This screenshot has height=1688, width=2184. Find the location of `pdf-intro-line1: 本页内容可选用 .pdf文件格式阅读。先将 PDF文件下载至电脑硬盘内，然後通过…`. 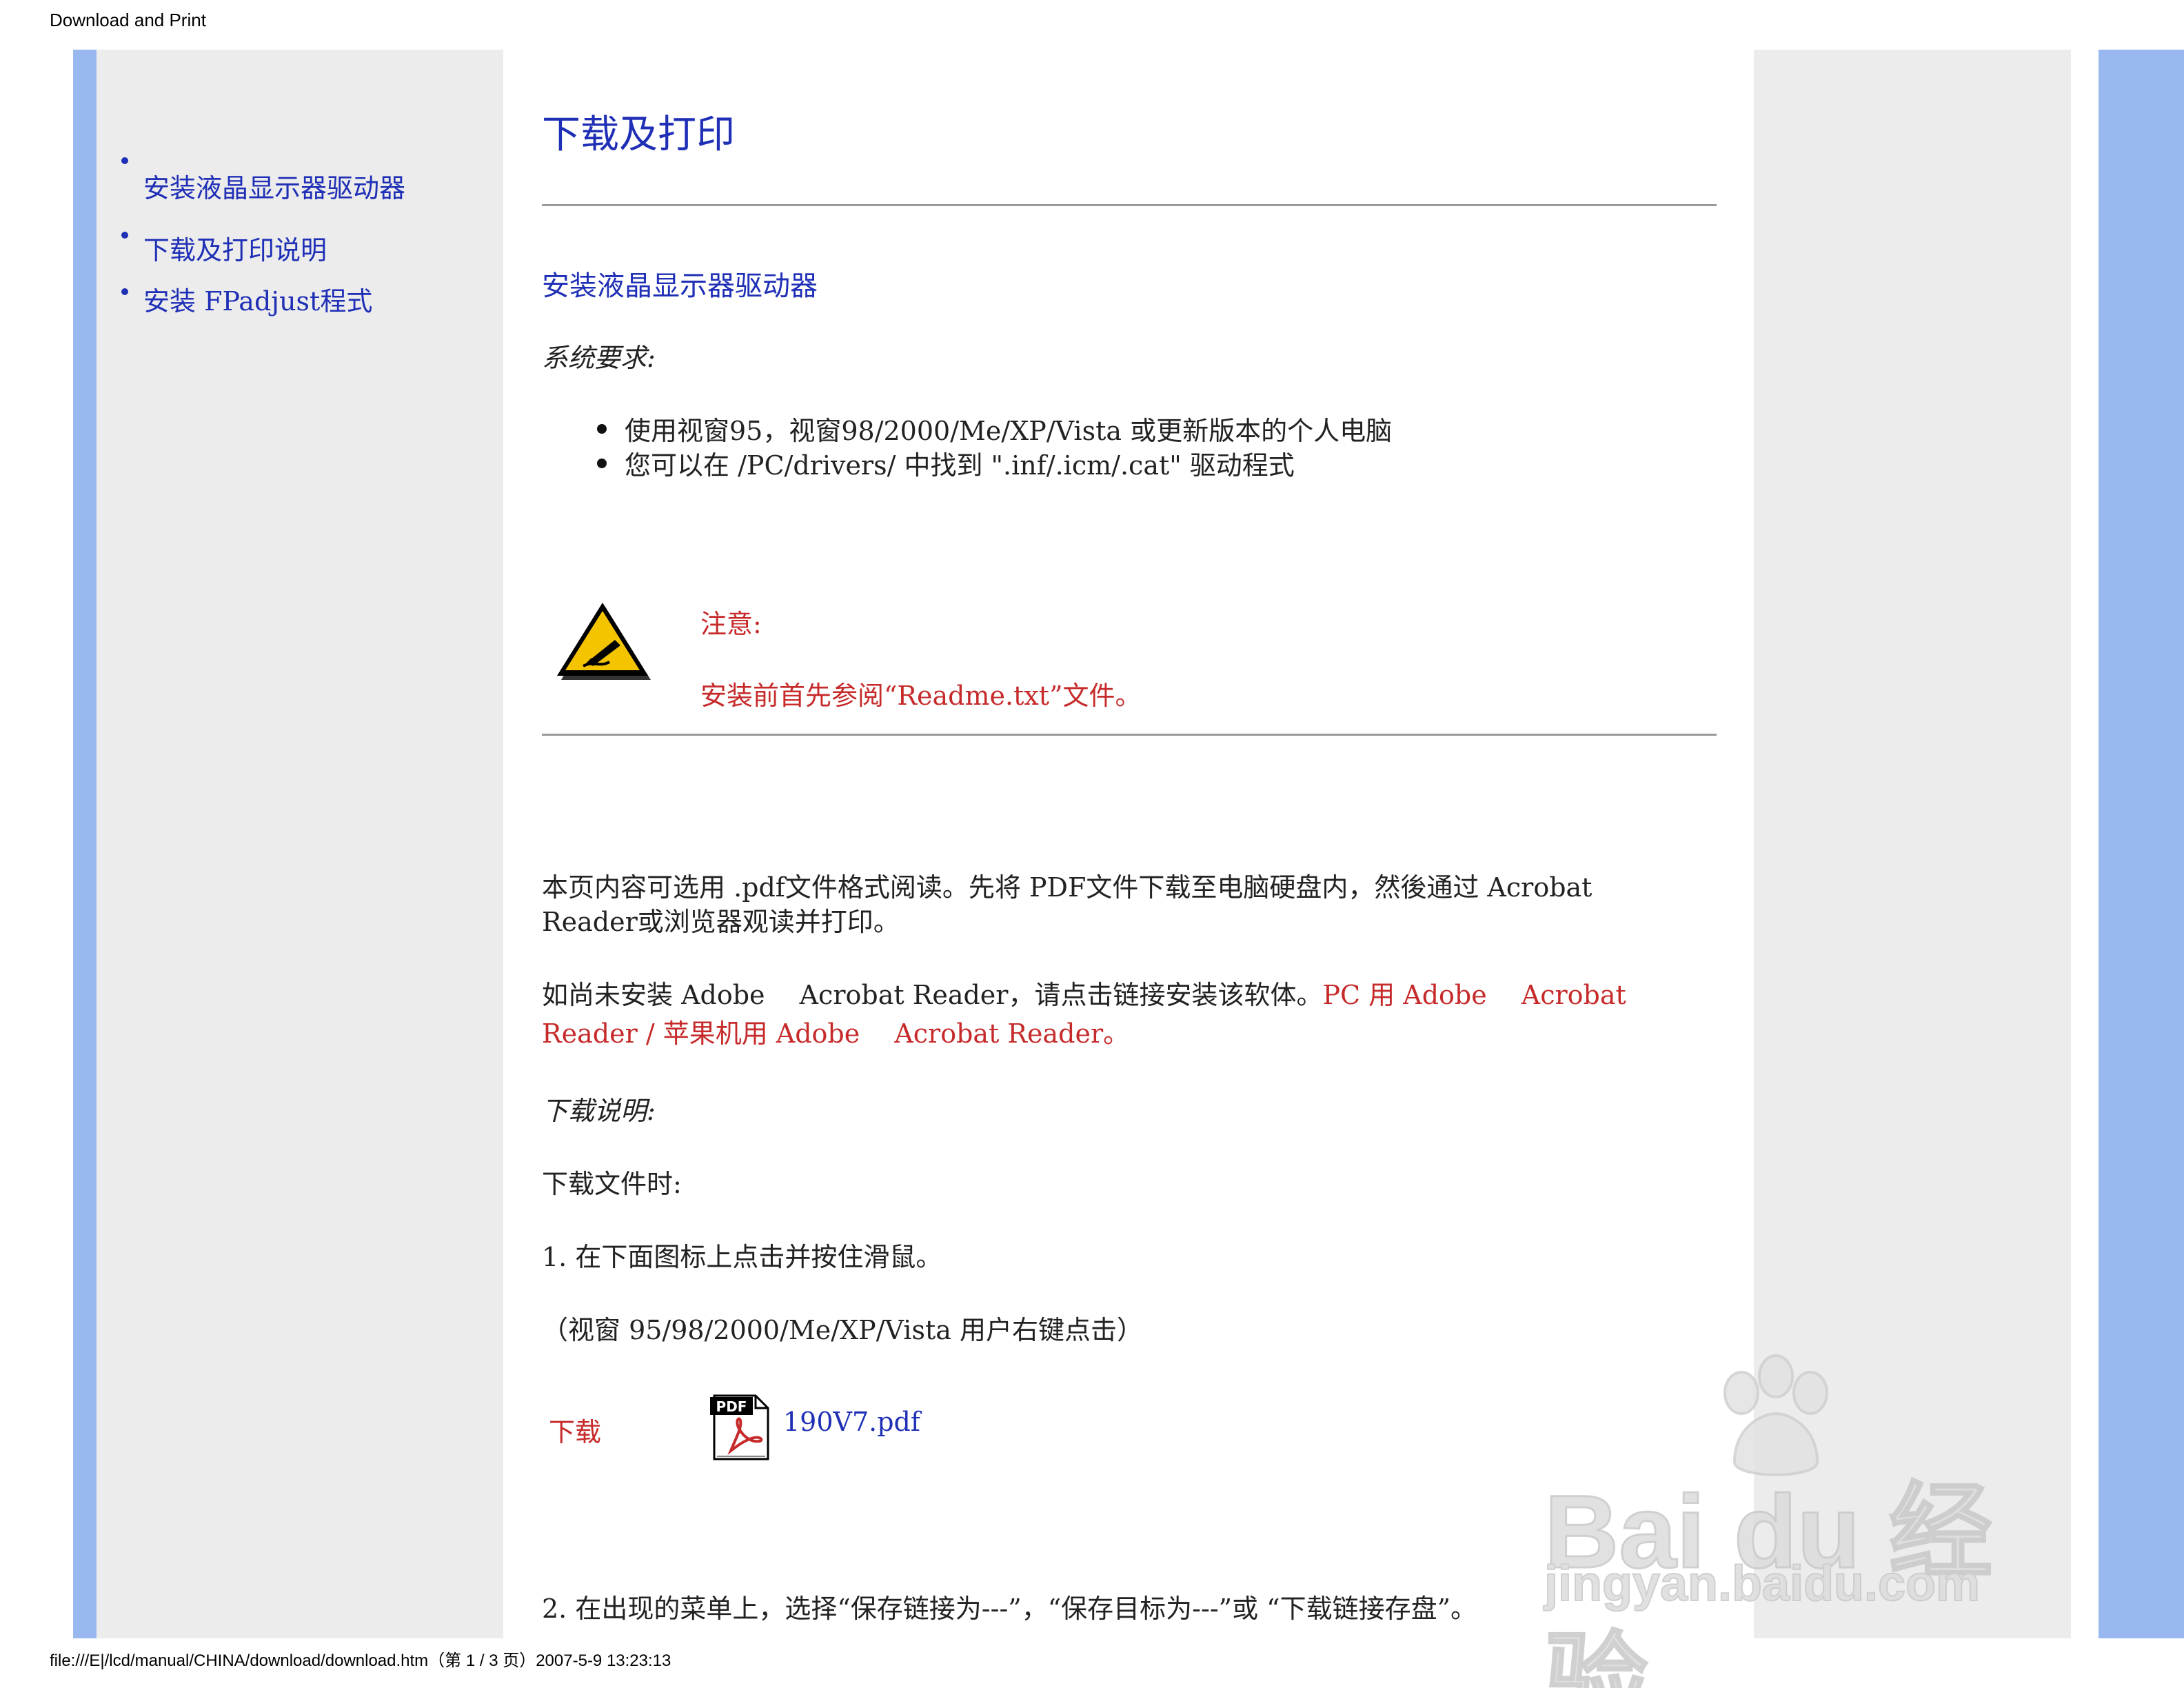

pdf-intro-line1: 本页内容可选用 .pdf文件格式阅读。先将 PDF文件下载至电脑硬盘内，然後通过… is located at coordinates (1067, 888).